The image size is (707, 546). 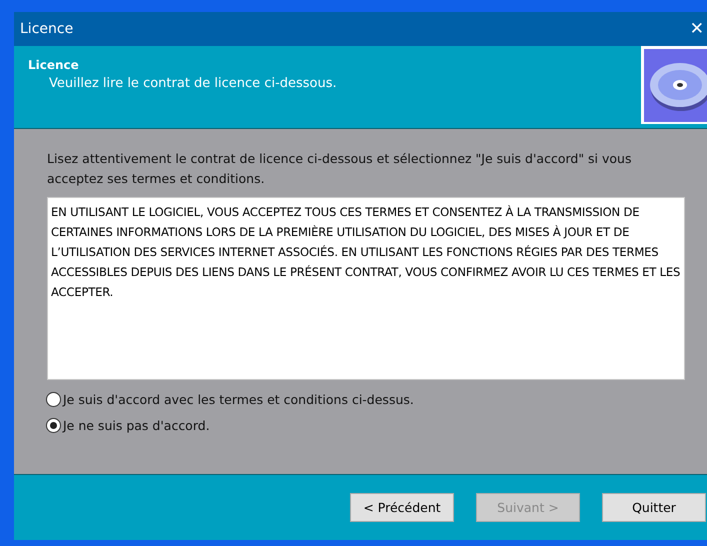 What do you see at coordinates (367, 425) in the screenshot?
I see `radio-option: Je ne suis pas d'accord.` at bounding box center [367, 425].